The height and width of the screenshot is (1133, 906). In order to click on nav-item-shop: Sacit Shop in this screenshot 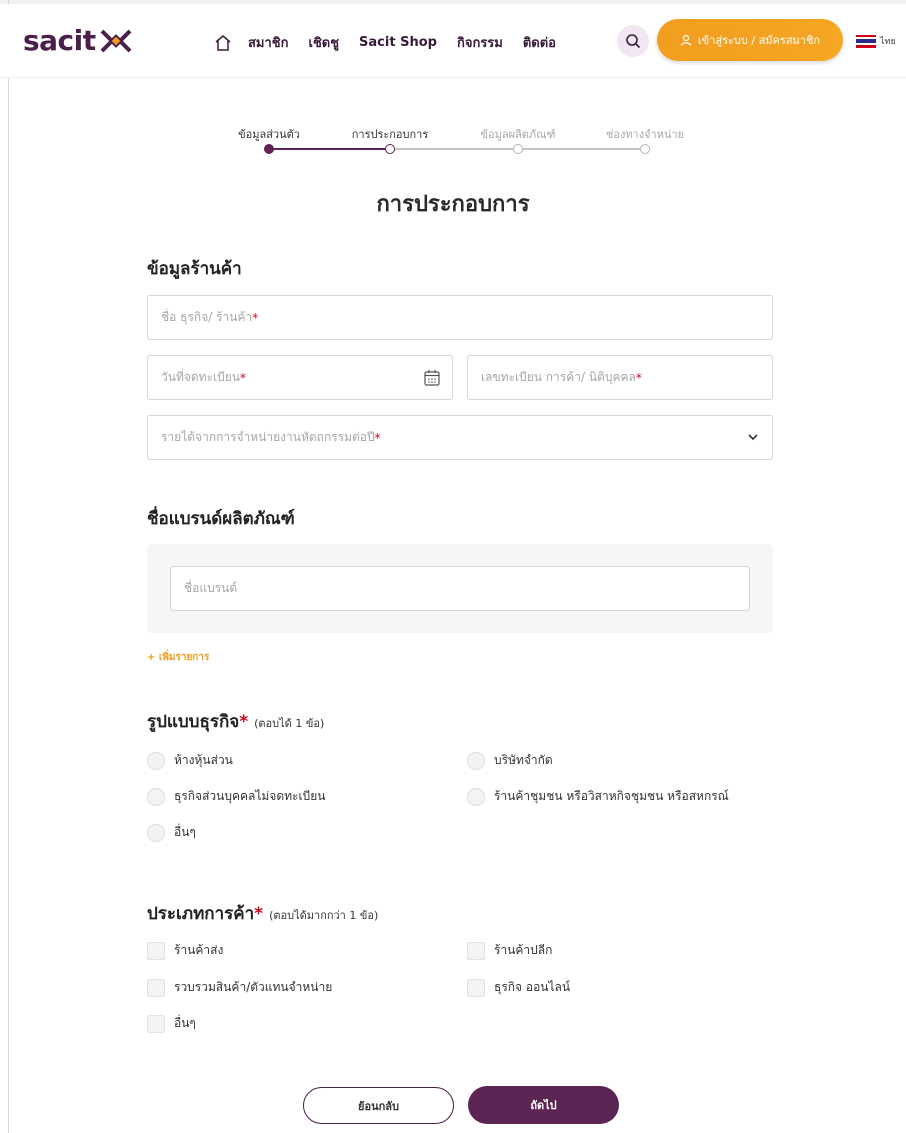, I will do `click(398, 42)`.